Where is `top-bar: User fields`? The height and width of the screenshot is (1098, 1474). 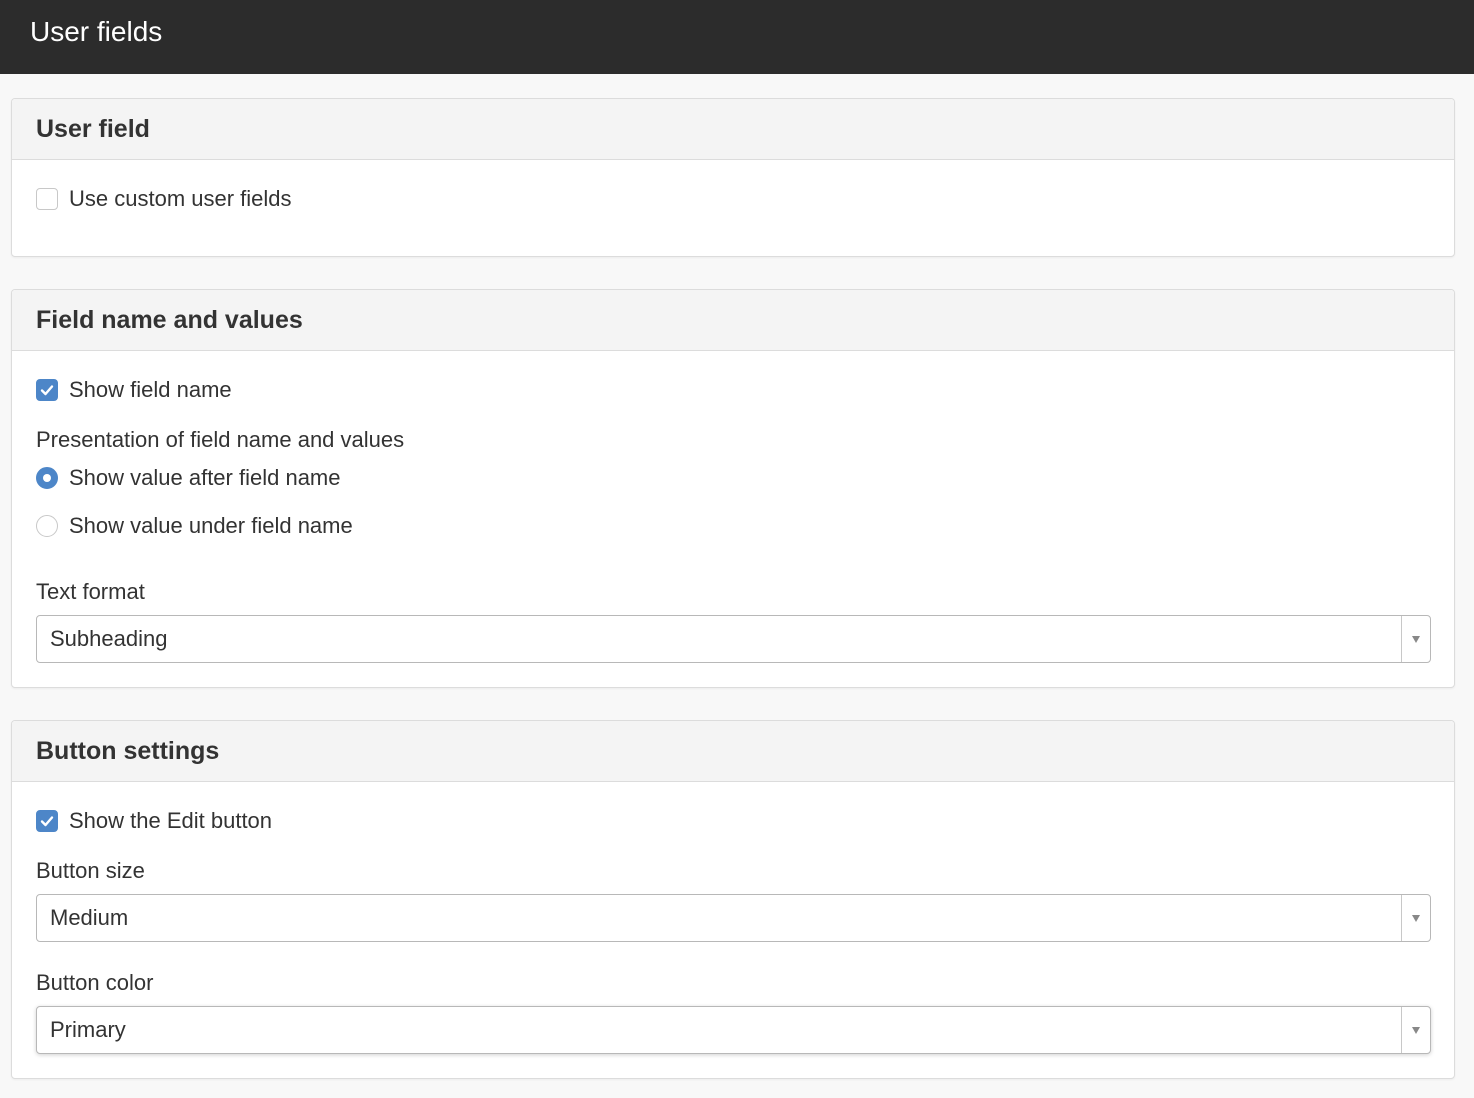 top-bar: User fields is located at coordinates (737, 37).